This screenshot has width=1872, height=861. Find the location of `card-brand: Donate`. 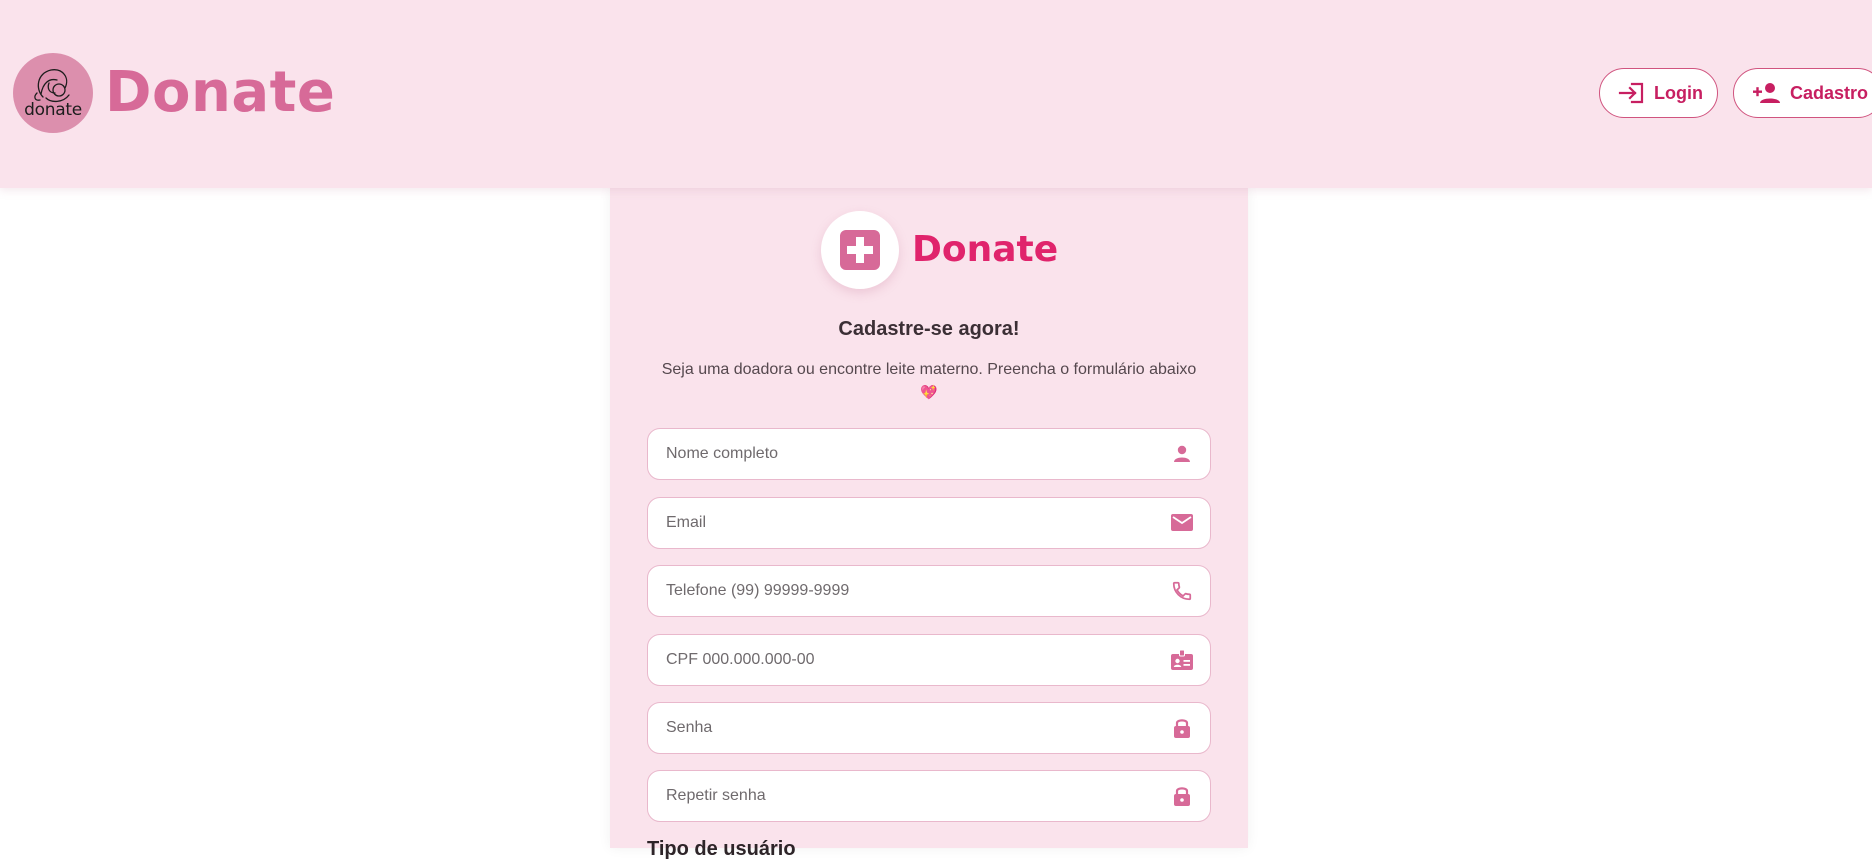

card-brand: Donate is located at coordinates (939, 250).